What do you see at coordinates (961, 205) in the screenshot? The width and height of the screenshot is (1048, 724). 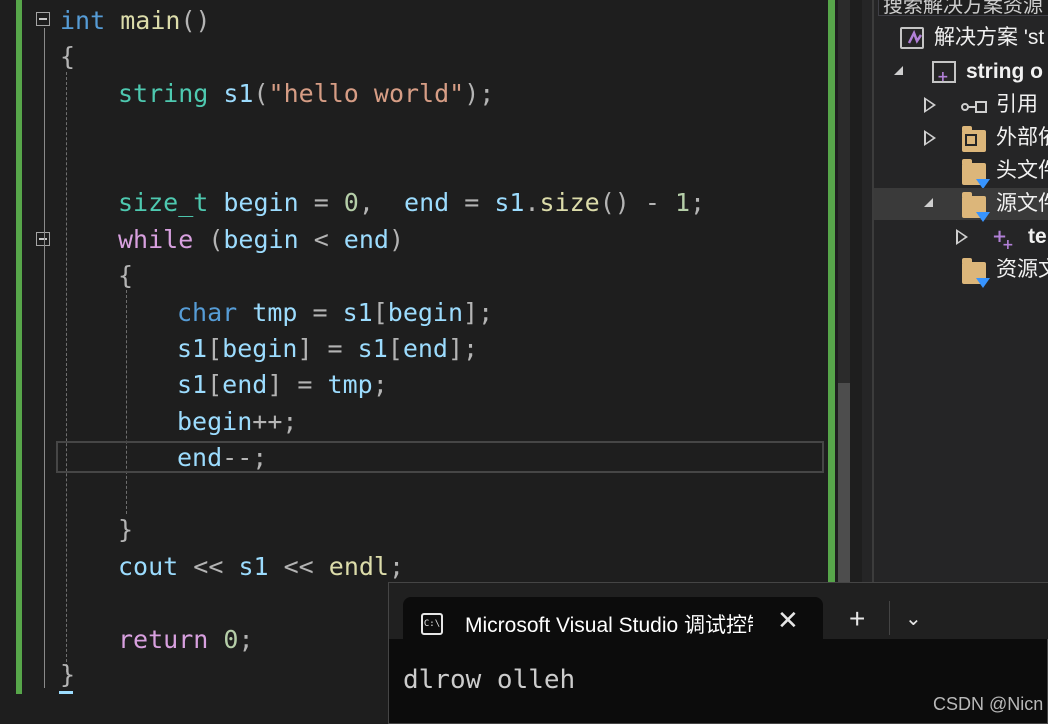 I see `tree-item-source-files: 源文件` at bounding box center [961, 205].